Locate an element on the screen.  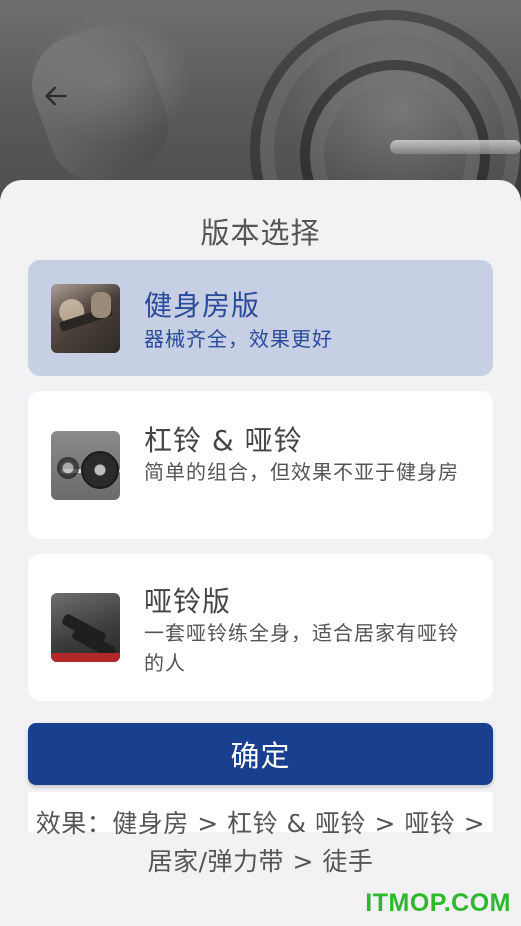
sheet-title: 版本选择 is located at coordinates (260, 233).